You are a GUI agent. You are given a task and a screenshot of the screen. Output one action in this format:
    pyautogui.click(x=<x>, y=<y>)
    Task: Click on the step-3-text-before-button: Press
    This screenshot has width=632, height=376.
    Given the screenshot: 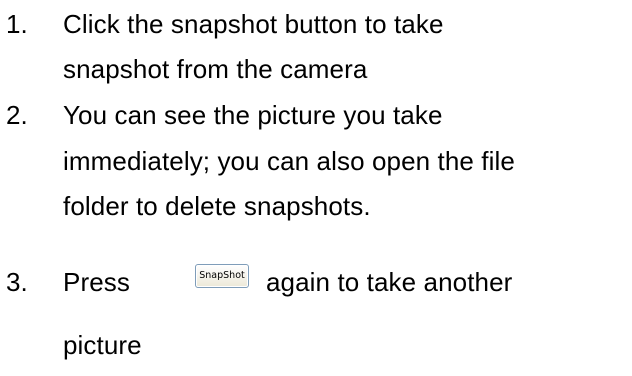 What is the action you would take?
    pyautogui.click(x=96, y=282)
    